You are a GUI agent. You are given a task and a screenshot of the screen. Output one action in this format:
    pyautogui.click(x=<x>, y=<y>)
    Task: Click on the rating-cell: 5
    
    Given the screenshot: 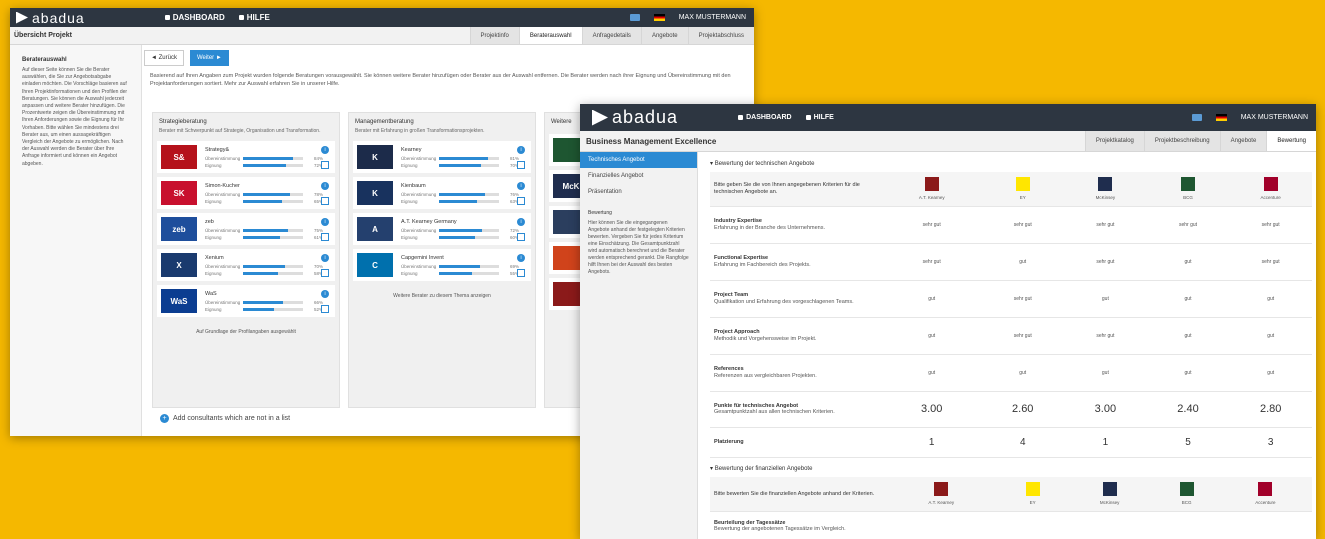 What is the action you would take?
    pyautogui.click(x=1188, y=442)
    